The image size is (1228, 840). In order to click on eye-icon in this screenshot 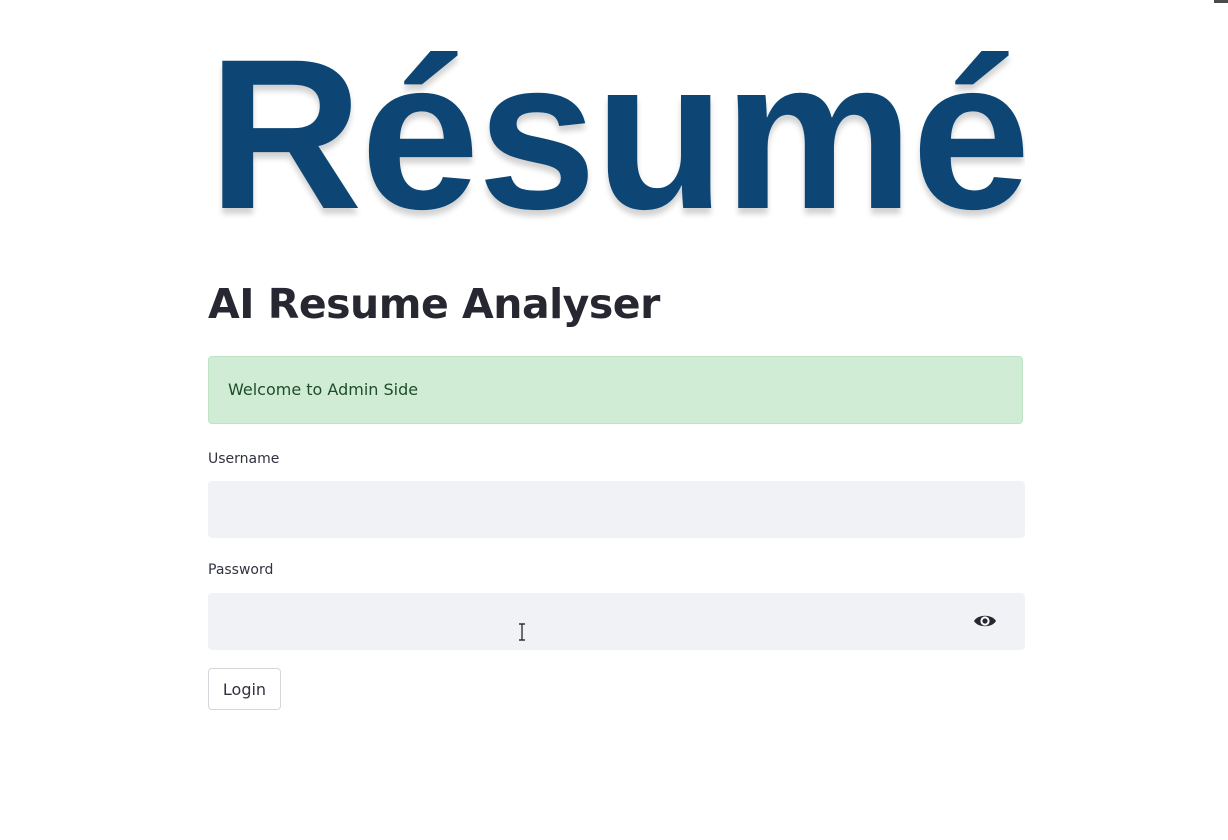, I will do `click(985, 621)`.